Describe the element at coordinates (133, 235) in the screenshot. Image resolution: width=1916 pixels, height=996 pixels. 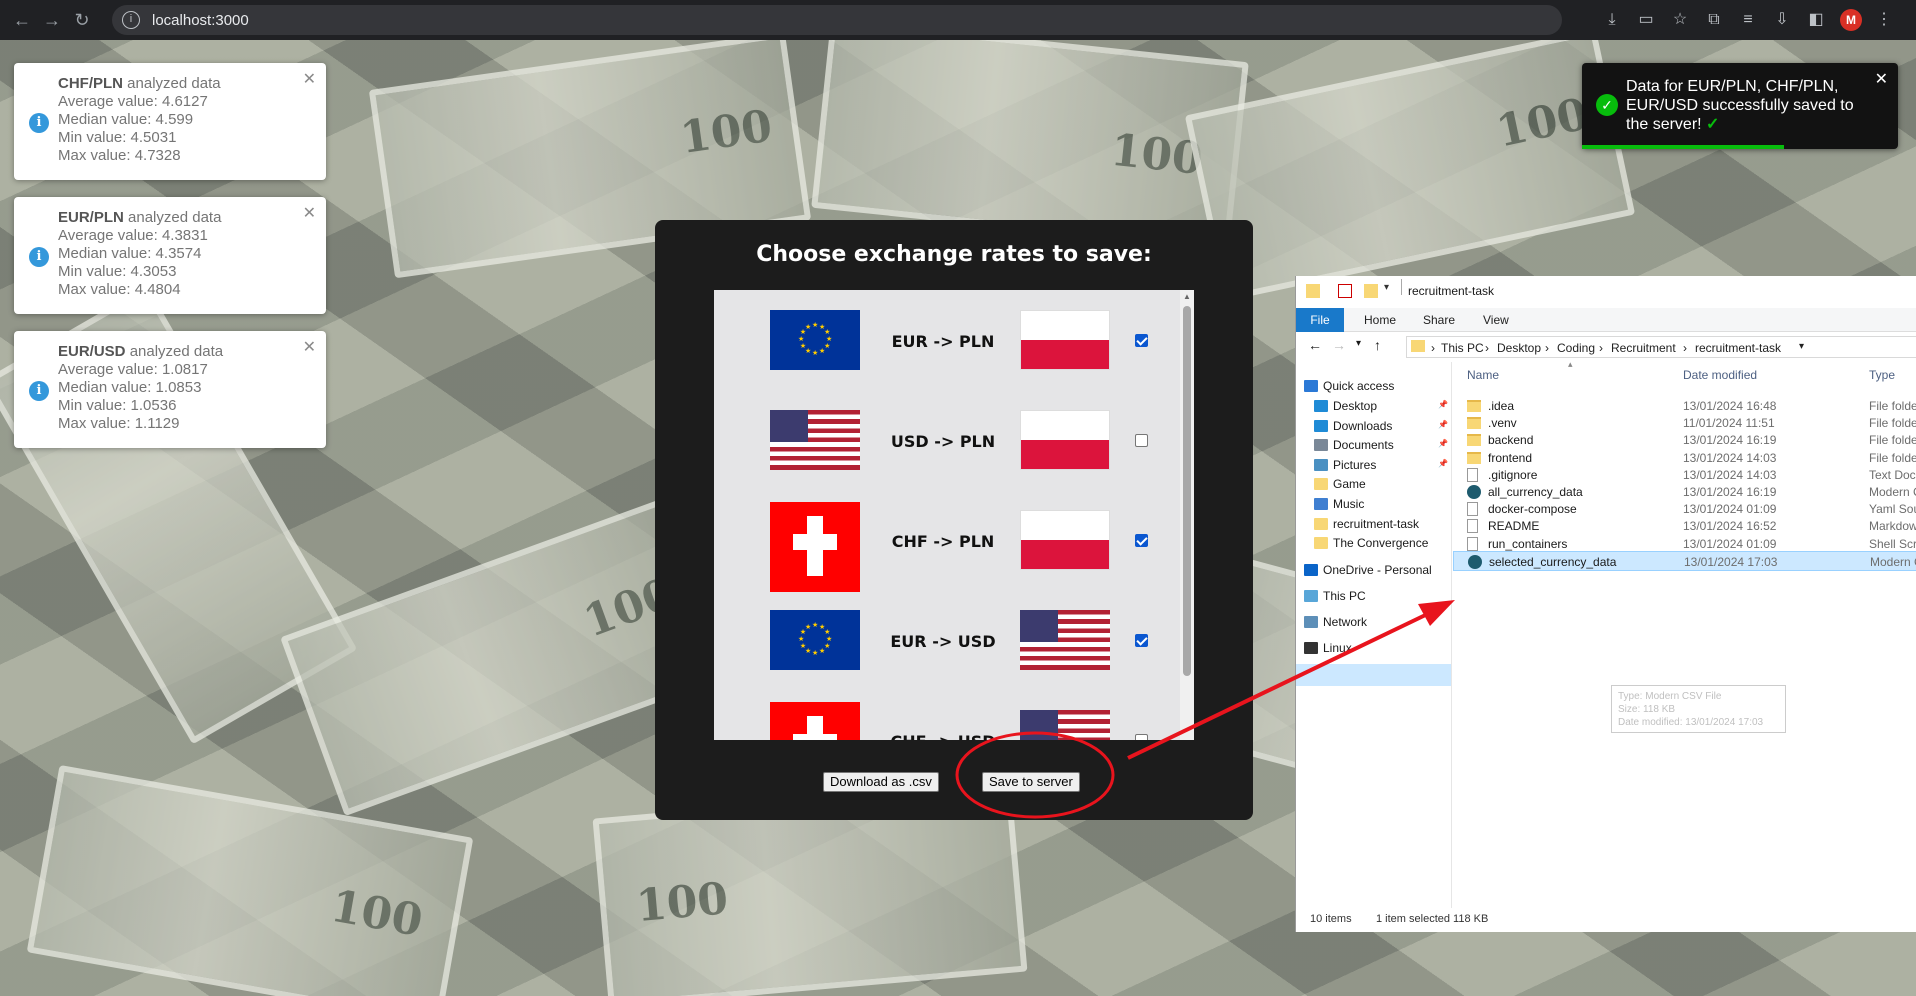
I see `card-average: Average value: 4.3831` at that location.